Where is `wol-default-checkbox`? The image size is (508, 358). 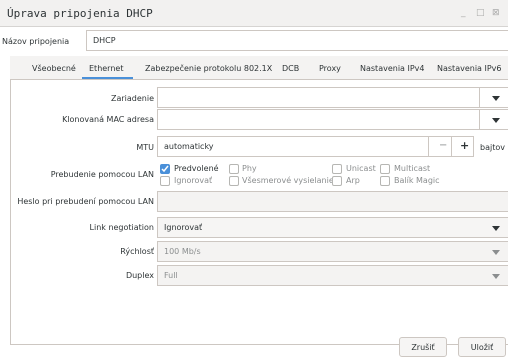 wol-default-checkbox is located at coordinates (165, 169).